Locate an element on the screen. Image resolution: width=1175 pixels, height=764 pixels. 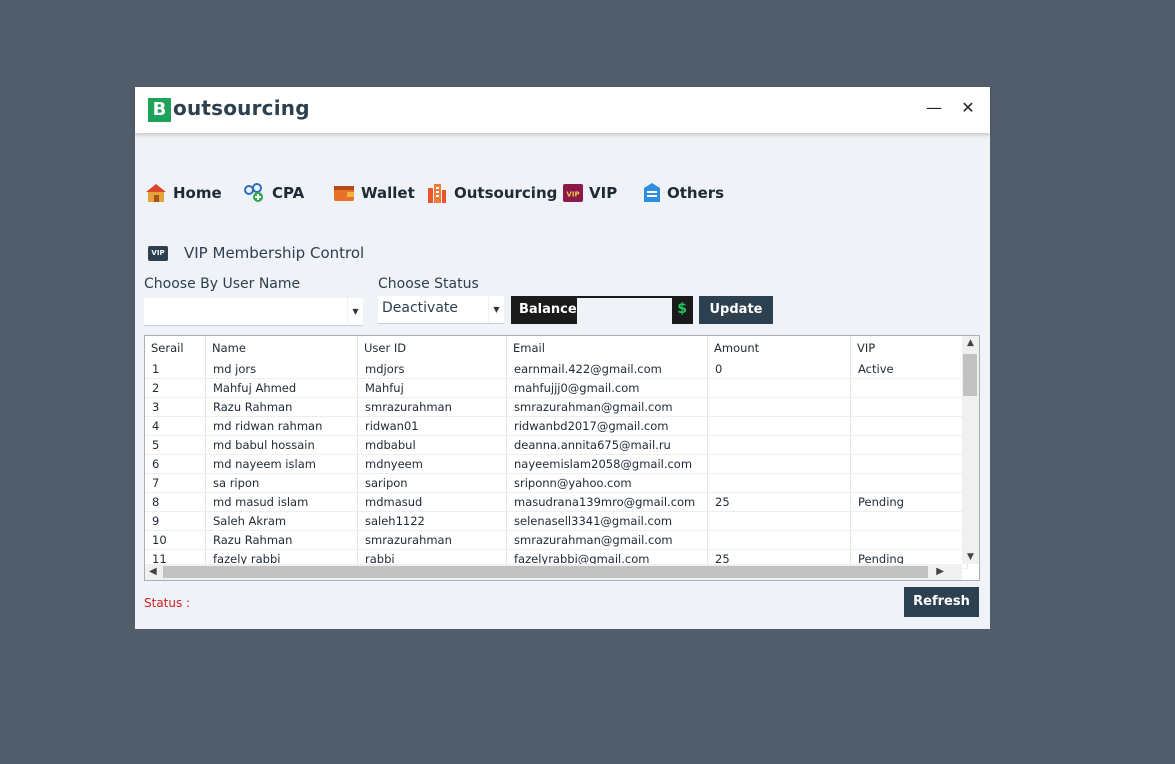
nav-home: Home is located at coordinates (183, 193).